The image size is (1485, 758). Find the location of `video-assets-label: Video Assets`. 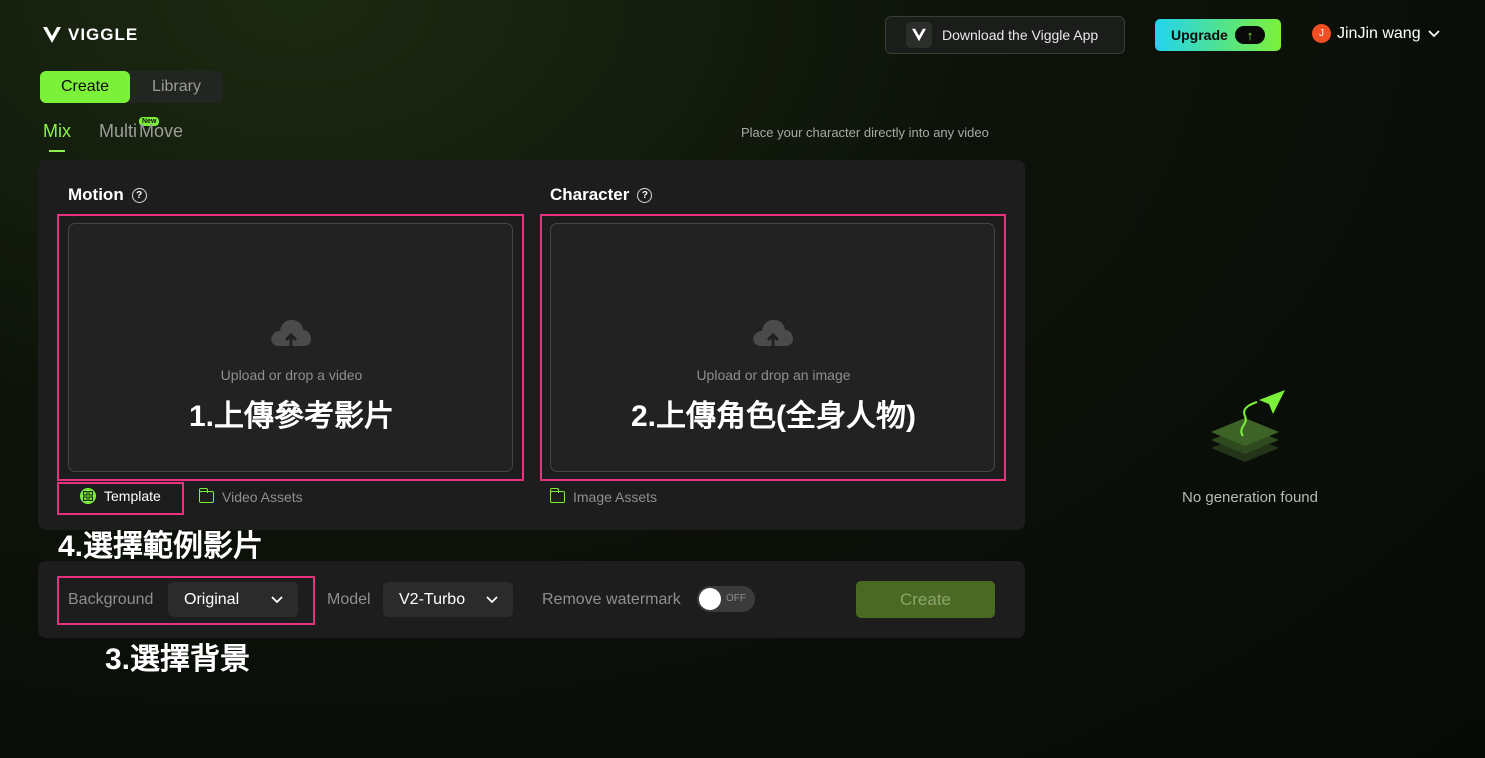

video-assets-label: Video Assets is located at coordinates (262, 497).